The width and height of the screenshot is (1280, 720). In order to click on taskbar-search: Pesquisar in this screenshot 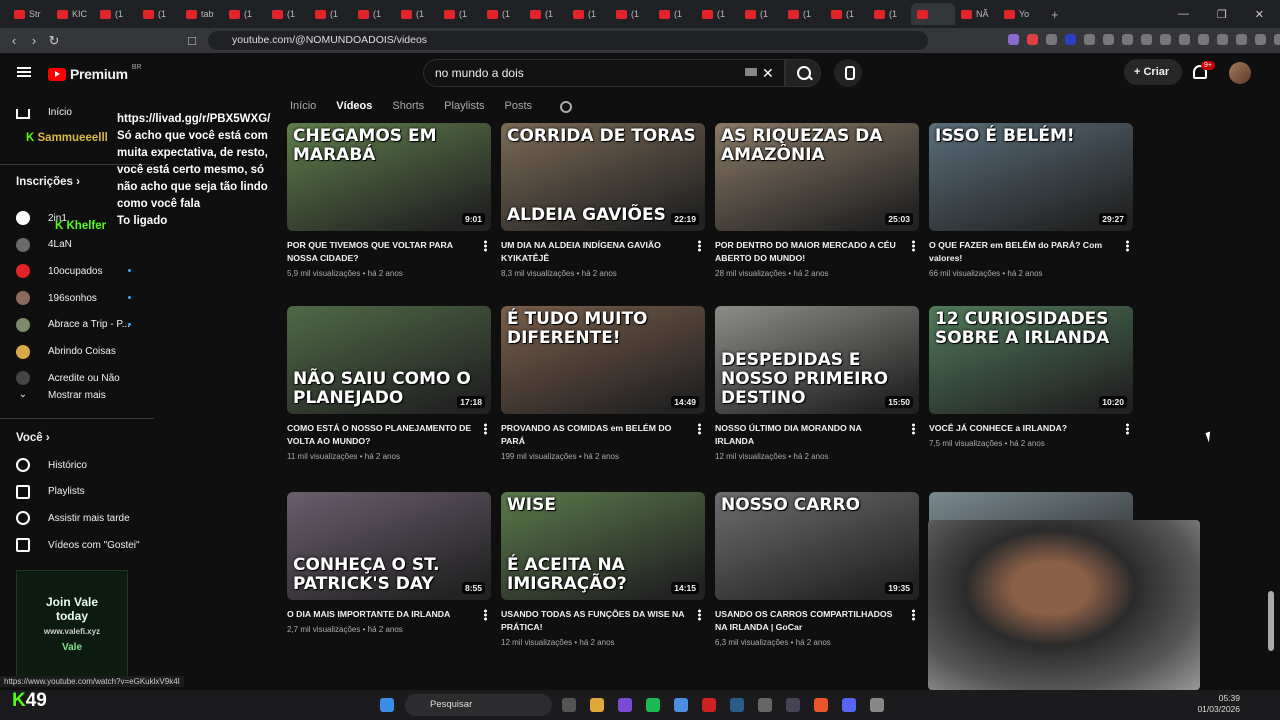, I will do `click(478, 705)`.